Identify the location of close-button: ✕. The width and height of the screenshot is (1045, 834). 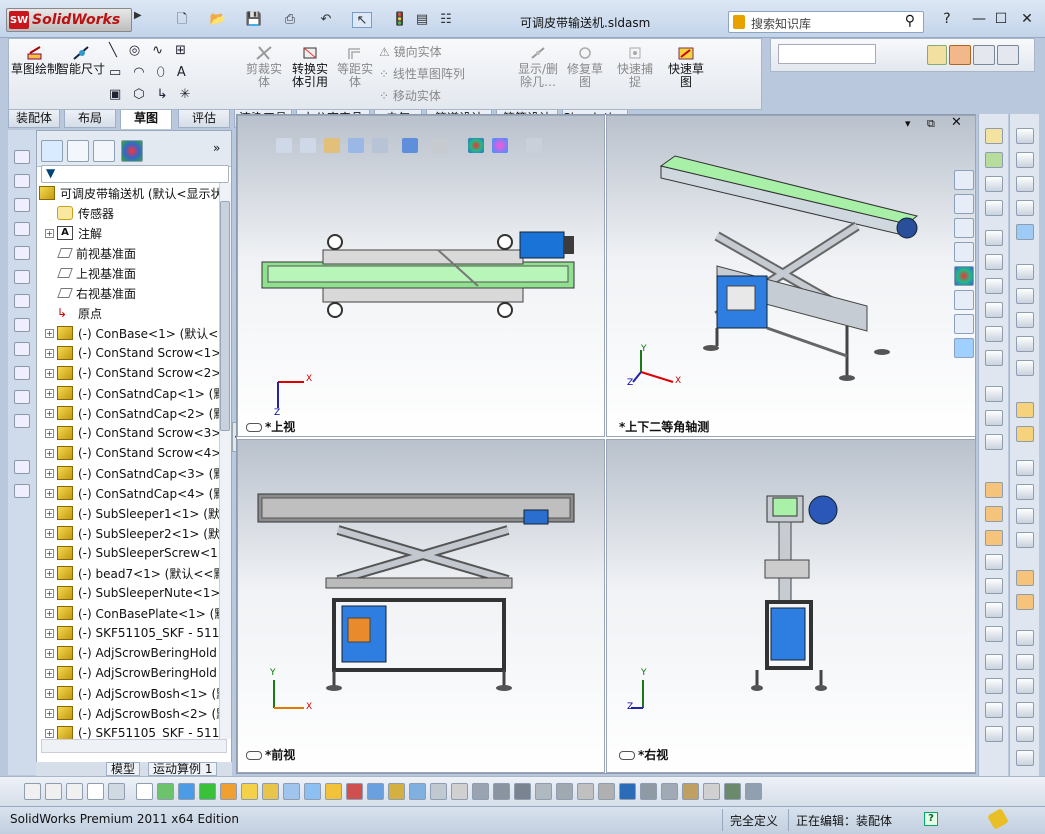
(1027, 20).